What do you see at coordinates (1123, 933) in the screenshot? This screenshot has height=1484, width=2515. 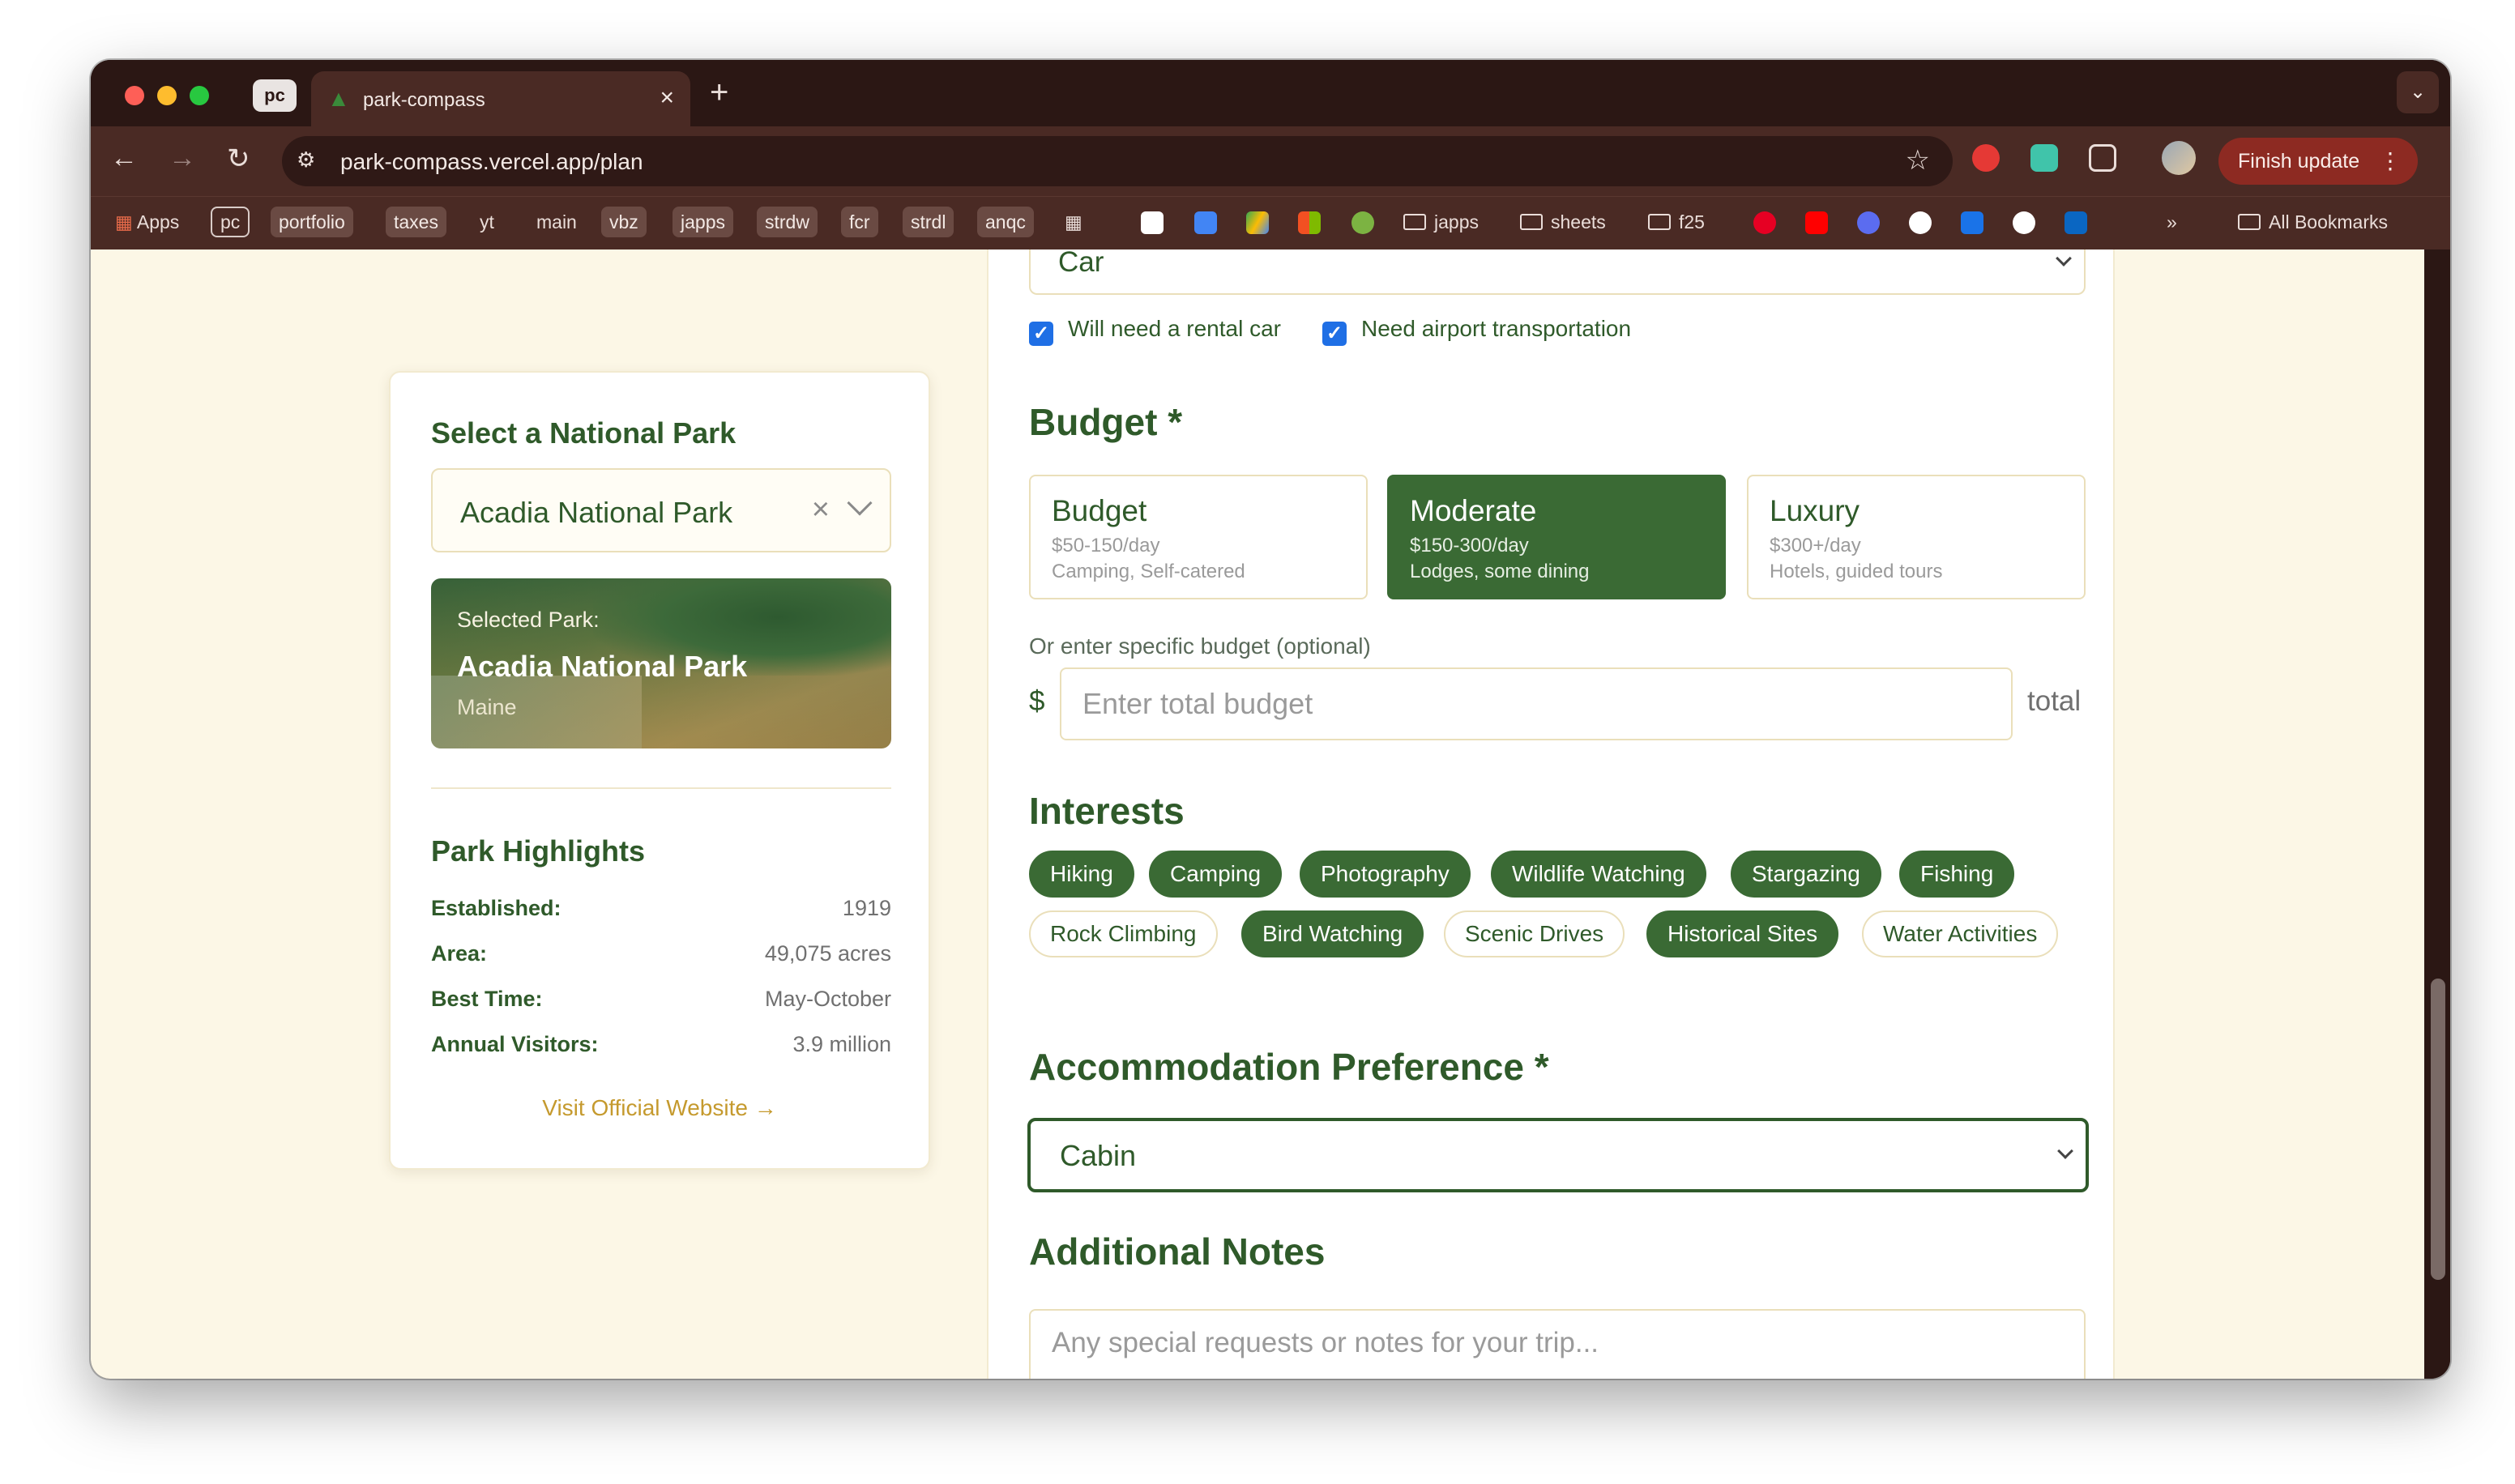 I see `interest-chip-rock-climbing: Rock Climbing` at bounding box center [1123, 933].